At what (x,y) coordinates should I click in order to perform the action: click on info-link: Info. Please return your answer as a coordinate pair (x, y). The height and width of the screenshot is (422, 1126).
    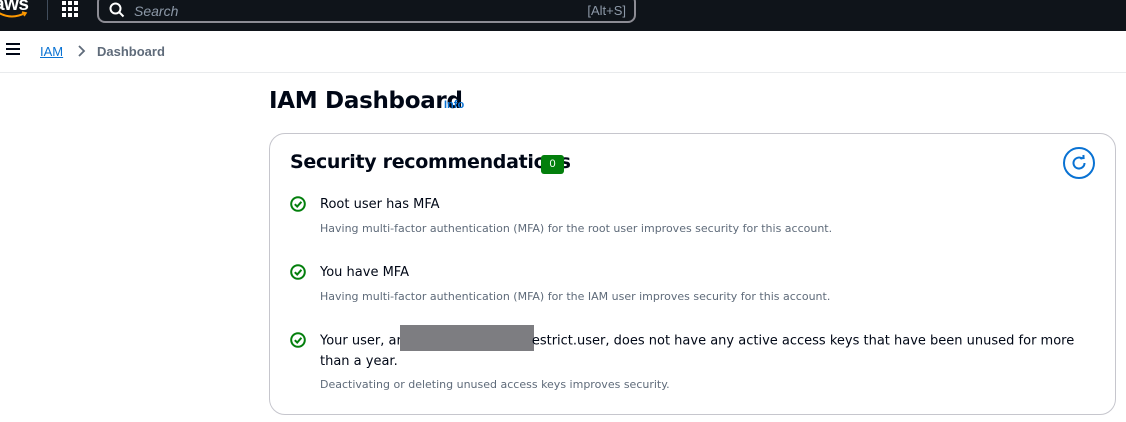
    Looking at the image, I should click on (454, 105).